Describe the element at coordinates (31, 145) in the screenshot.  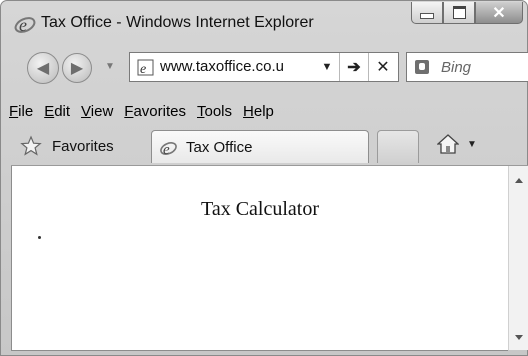
I see `star-icon` at that location.